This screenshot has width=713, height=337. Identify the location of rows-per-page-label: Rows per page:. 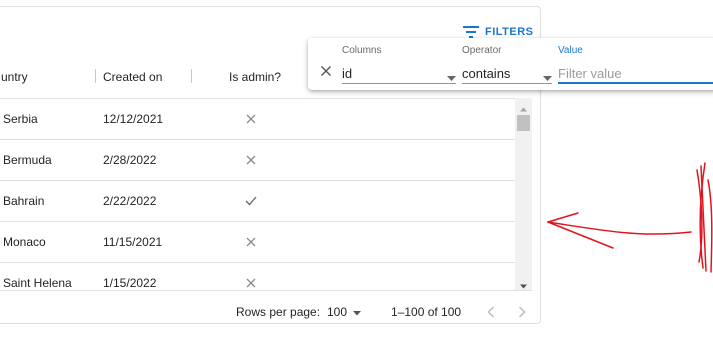
(278, 311).